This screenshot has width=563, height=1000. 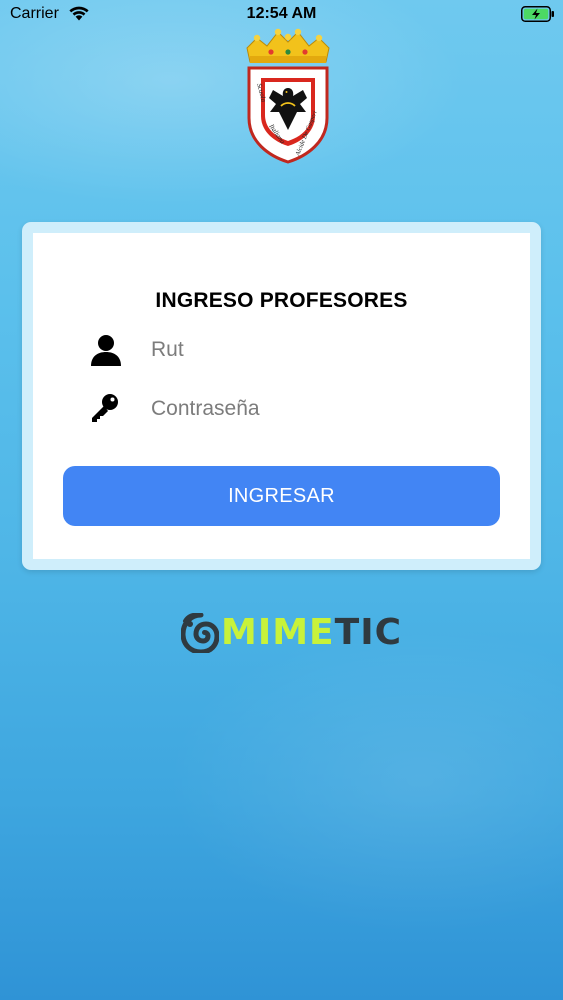 What do you see at coordinates (368, 632) in the screenshot?
I see `brand-name-part2: TIC` at bounding box center [368, 632].